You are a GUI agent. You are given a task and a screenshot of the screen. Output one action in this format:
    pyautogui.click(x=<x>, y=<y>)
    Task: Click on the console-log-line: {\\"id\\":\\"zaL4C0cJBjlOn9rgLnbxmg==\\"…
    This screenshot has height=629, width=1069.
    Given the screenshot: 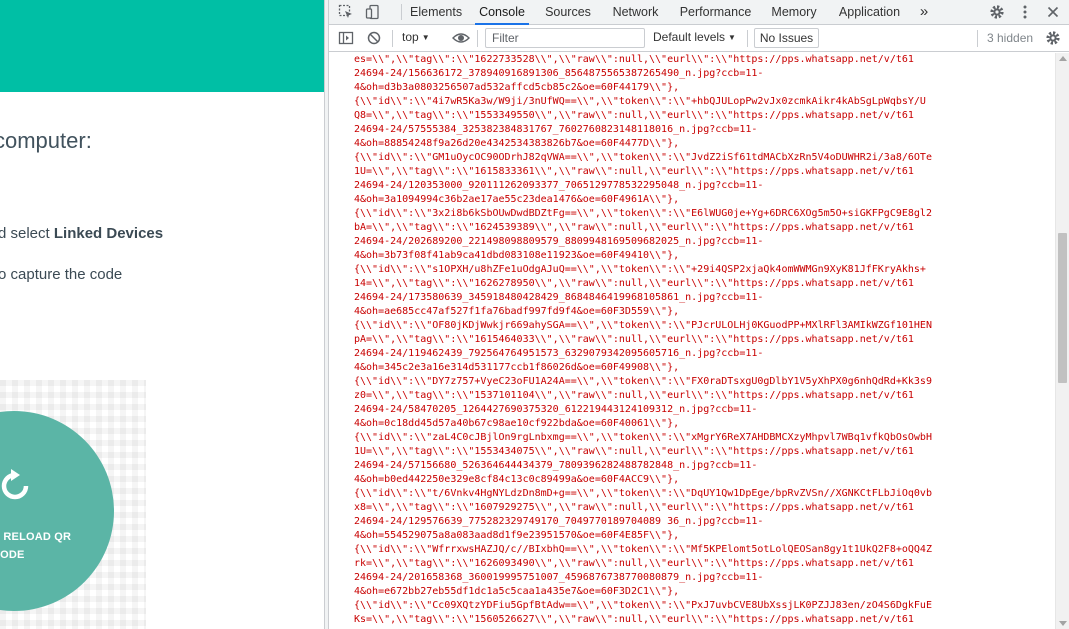 What is the action you would take?
    pyautogui.click(x=643, y=437)
    